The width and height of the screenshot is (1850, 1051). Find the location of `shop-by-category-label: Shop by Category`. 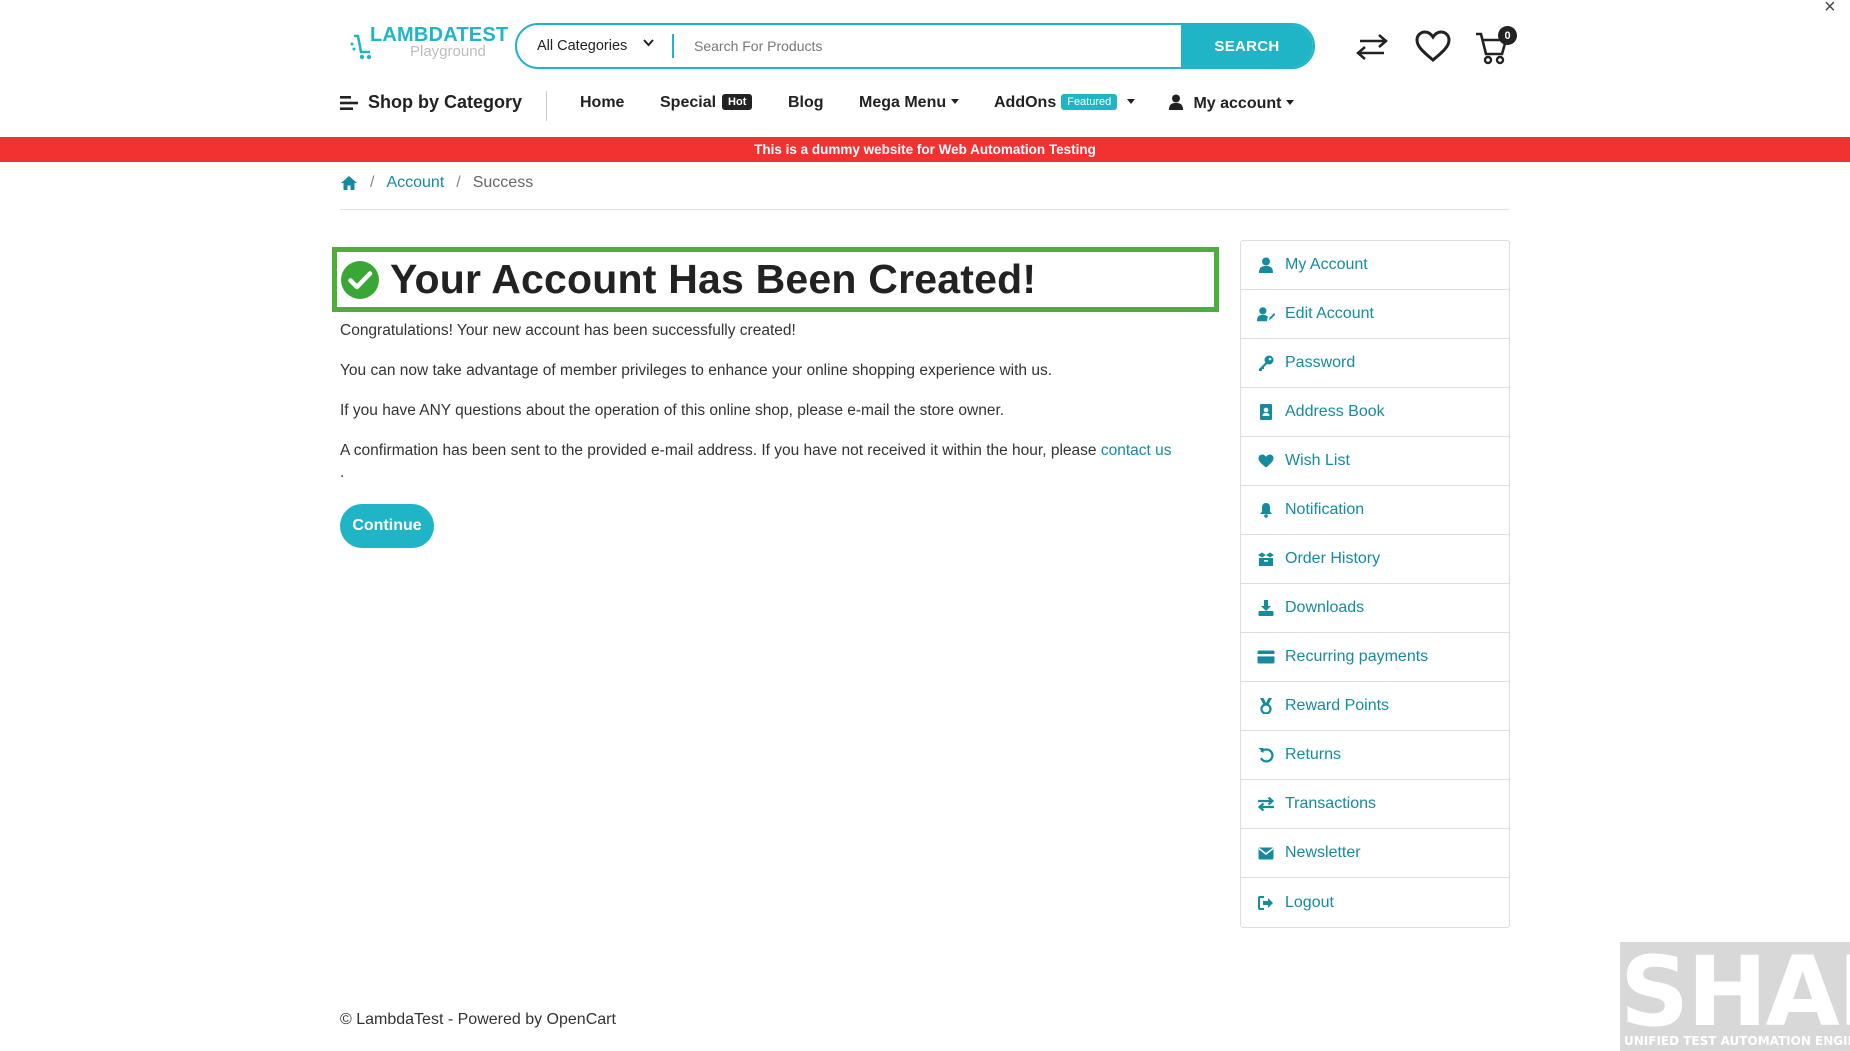

shop-by-category-label: Shop by Category is located at coordinates (445, 102).